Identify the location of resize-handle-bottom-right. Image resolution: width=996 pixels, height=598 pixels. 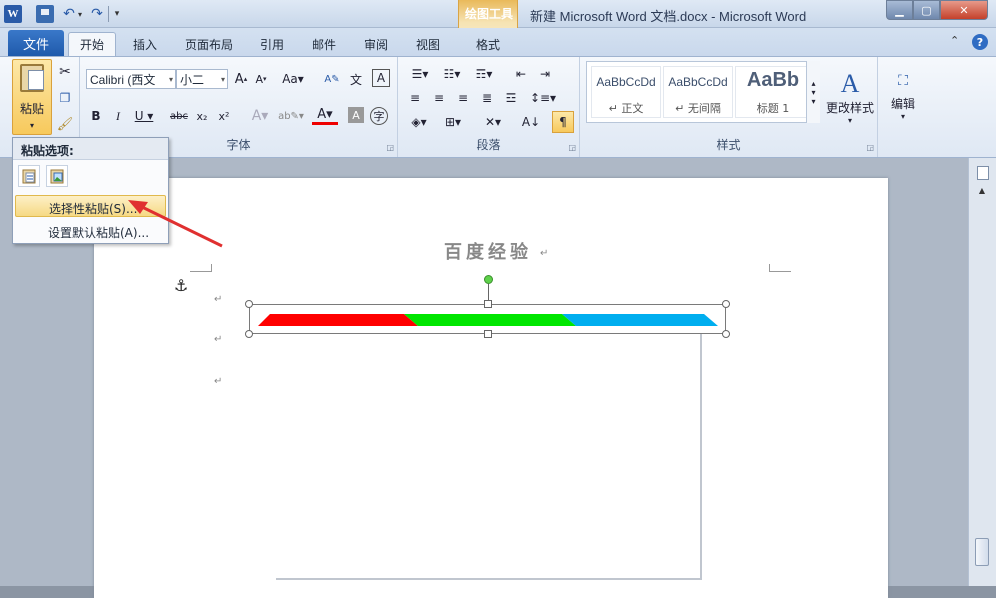
(726, 334).